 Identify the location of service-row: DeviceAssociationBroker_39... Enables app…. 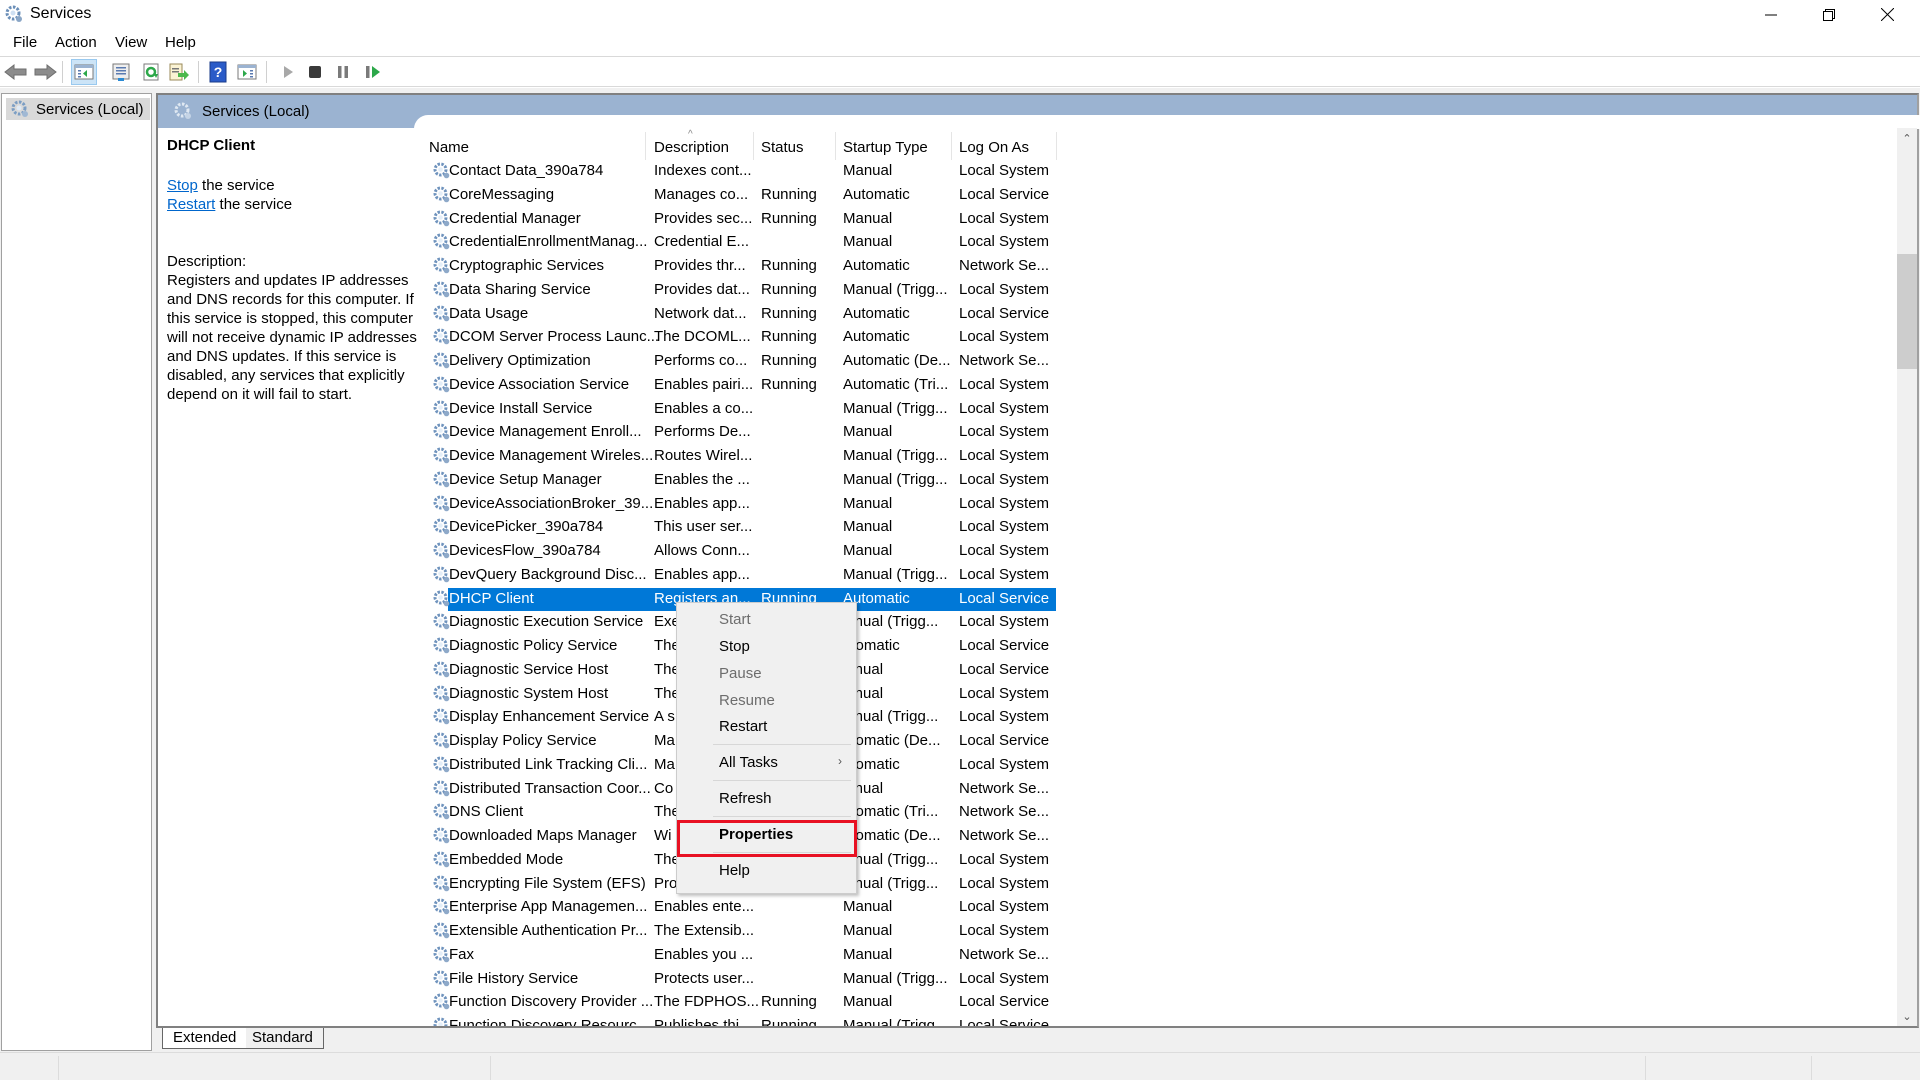
(734, 504).